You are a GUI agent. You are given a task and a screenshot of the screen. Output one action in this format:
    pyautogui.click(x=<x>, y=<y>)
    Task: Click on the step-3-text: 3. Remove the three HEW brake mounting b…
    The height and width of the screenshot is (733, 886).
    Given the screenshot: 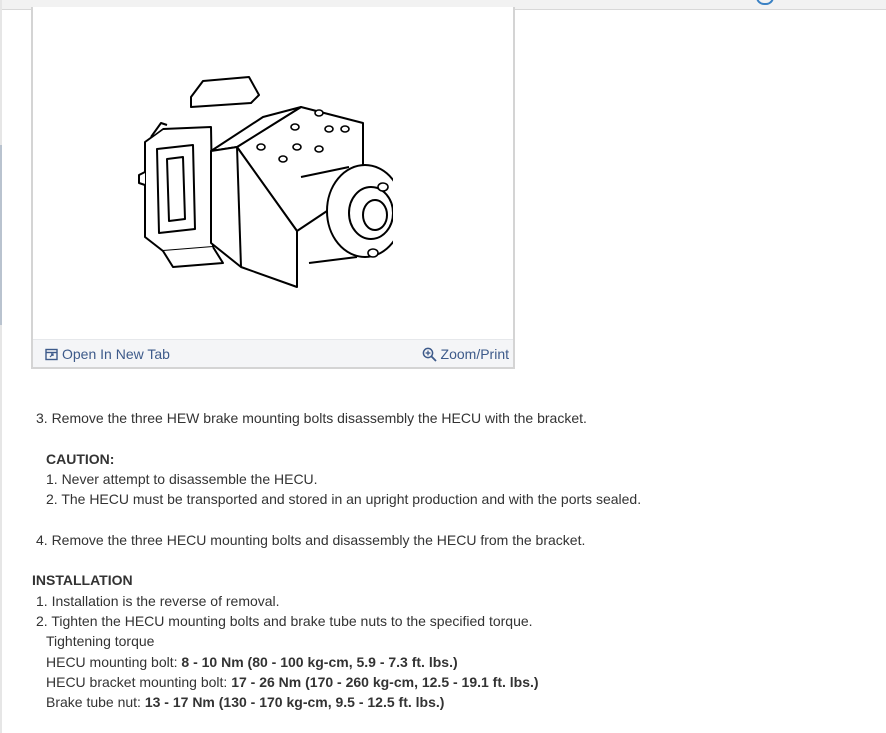 What is the action you would take?
    pyautogui.click(x=311, y=418)
    